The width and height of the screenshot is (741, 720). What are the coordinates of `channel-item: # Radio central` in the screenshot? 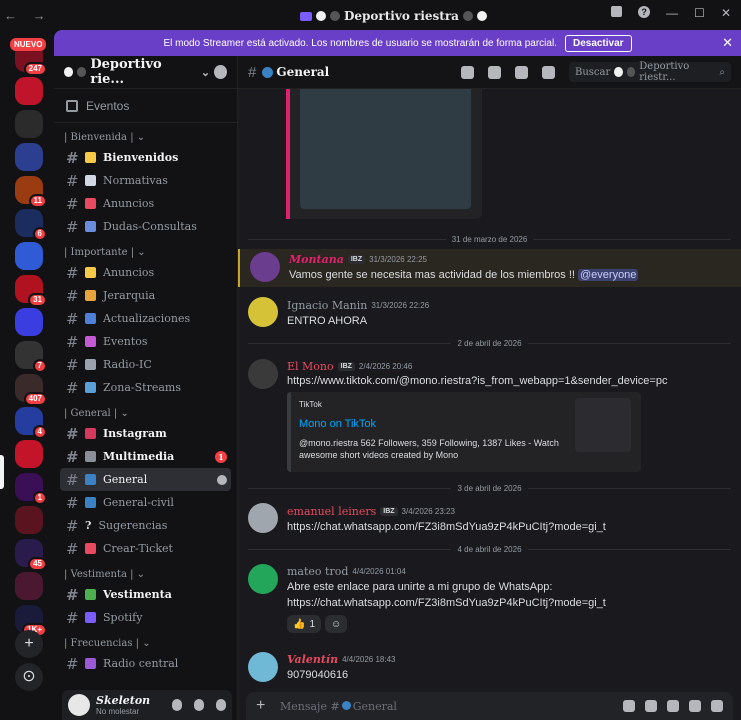 It's located at (145, 663).